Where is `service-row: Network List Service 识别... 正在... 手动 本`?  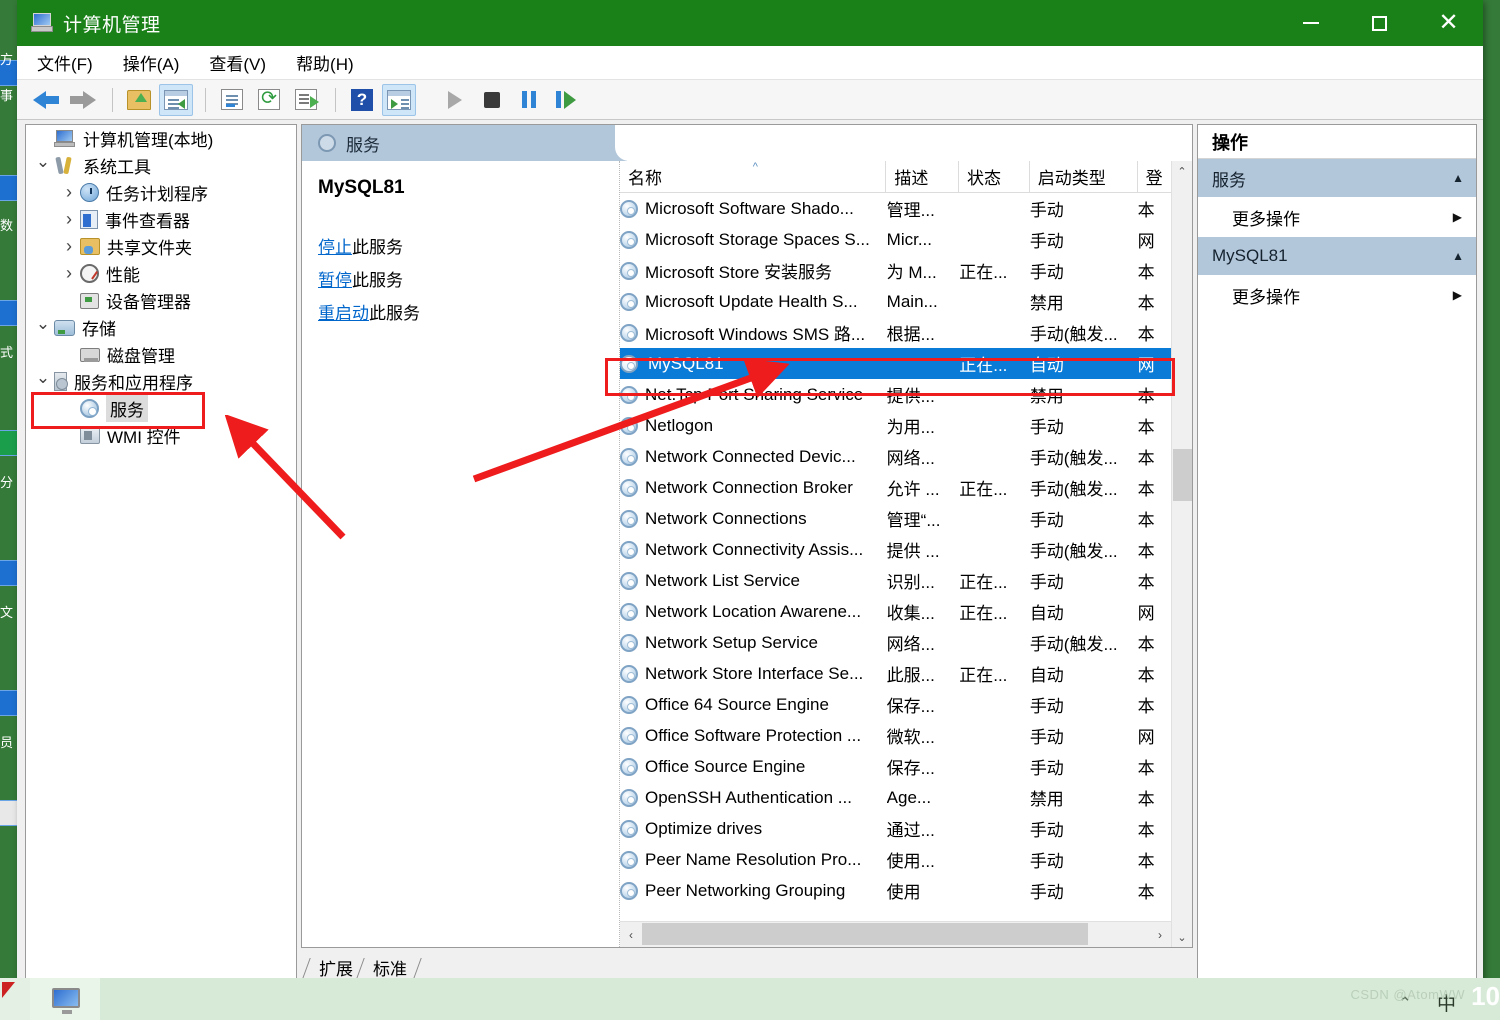 service-row: Network List Service 识别... 正在... 手动 本 is located at coordinates (895, 580).